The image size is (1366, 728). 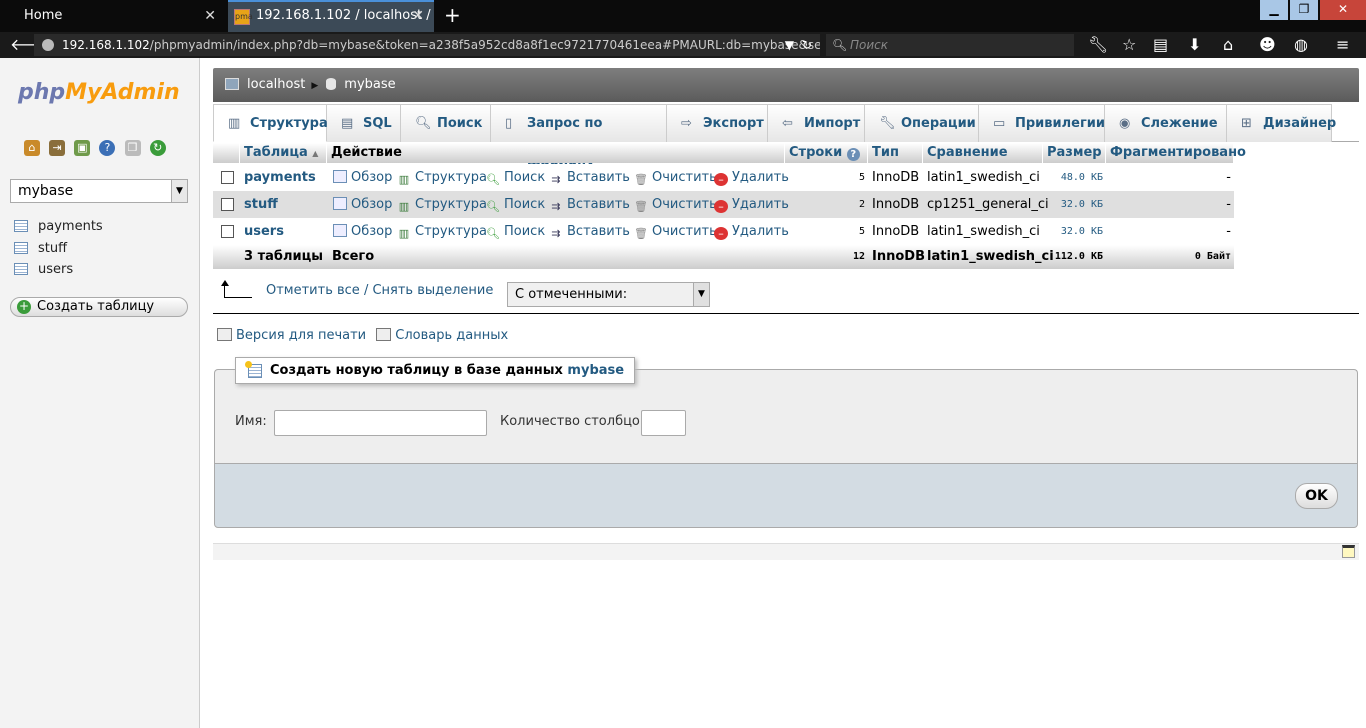 What do you see at coordinates (717, 123) in the screenshot?
I see `tab-export: ⇨ Экспорт` at bounding box center [717, 123].